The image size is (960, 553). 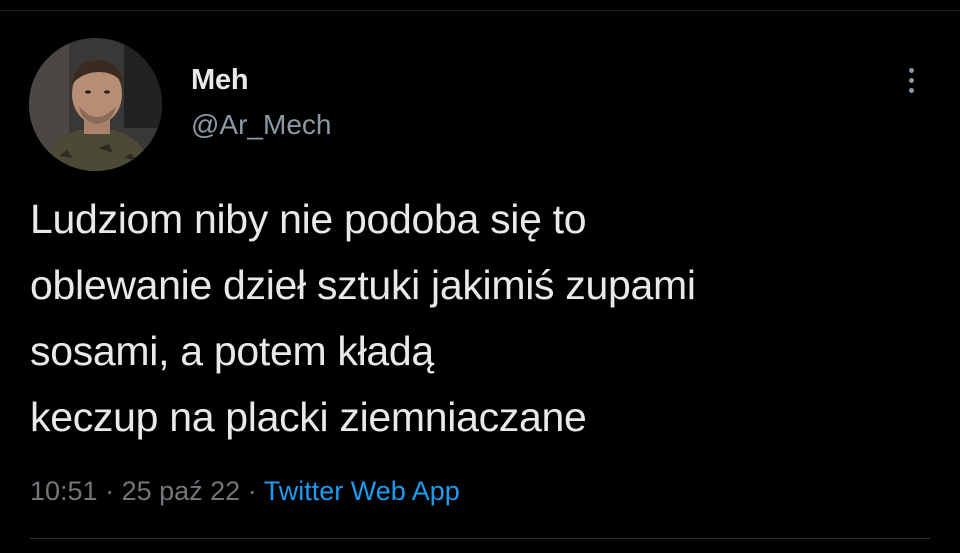 What do you see at coordinates (308, 219) in the screenshot?
I see `tweet-text-line: Ludziom niby nie podoba się to` at bounding box center [308, 219].